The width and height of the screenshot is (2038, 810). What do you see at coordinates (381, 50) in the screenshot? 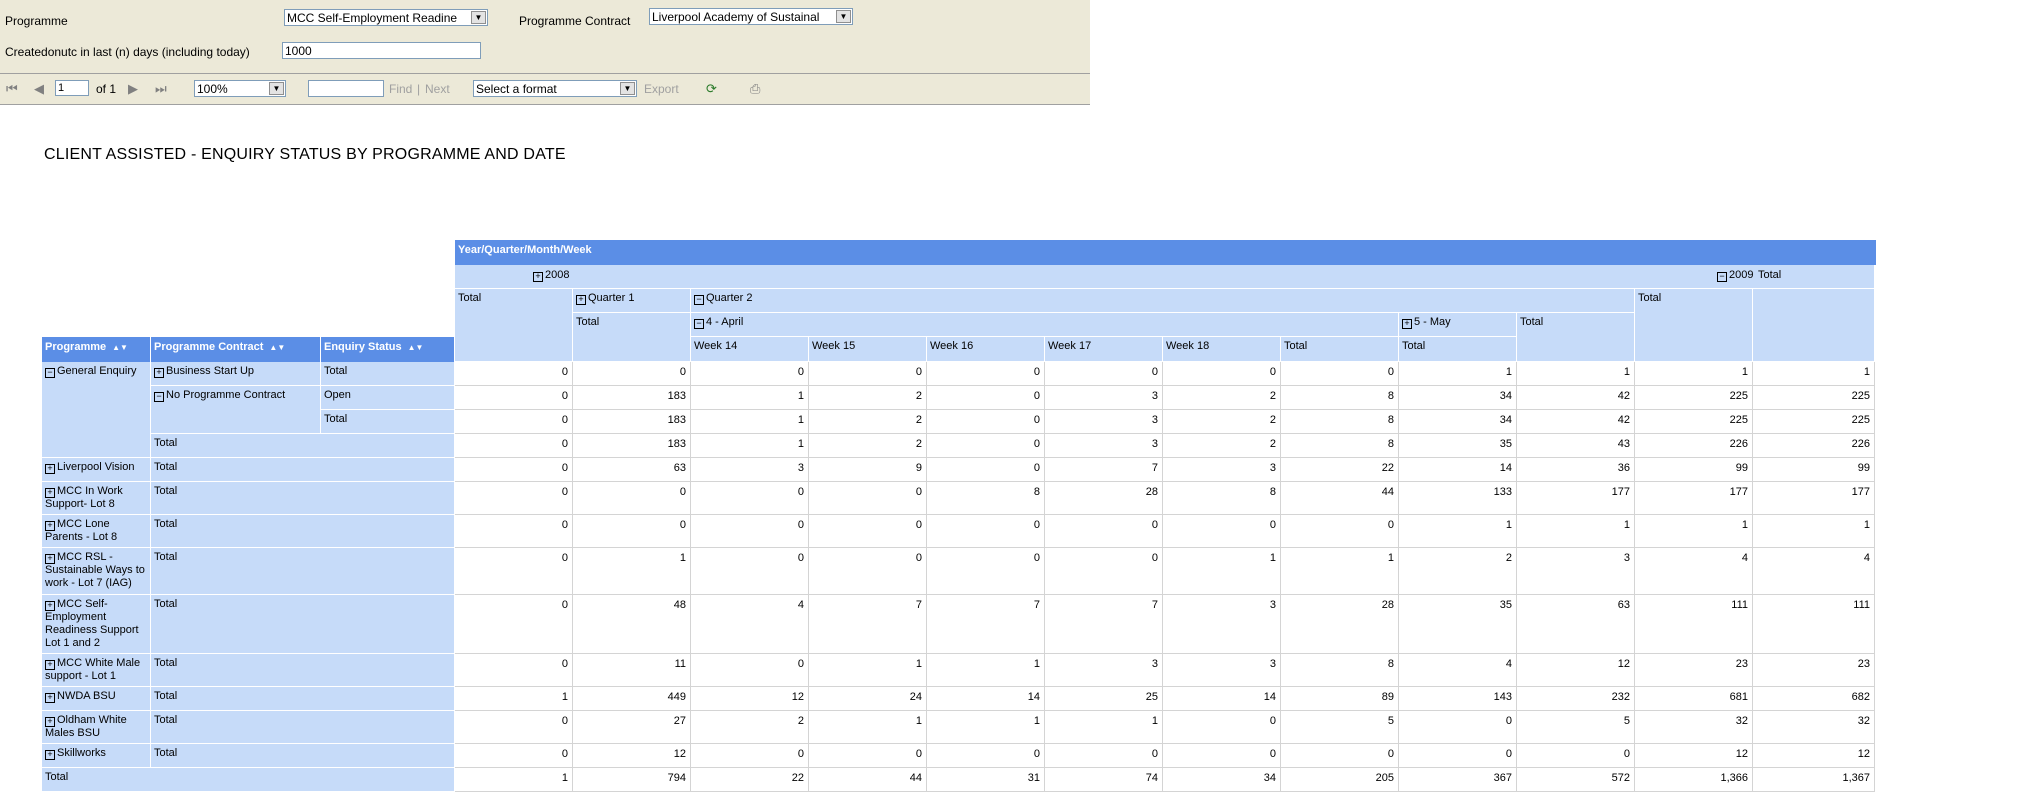
I see `days-input: 1000` at bounding box center [381, 50].